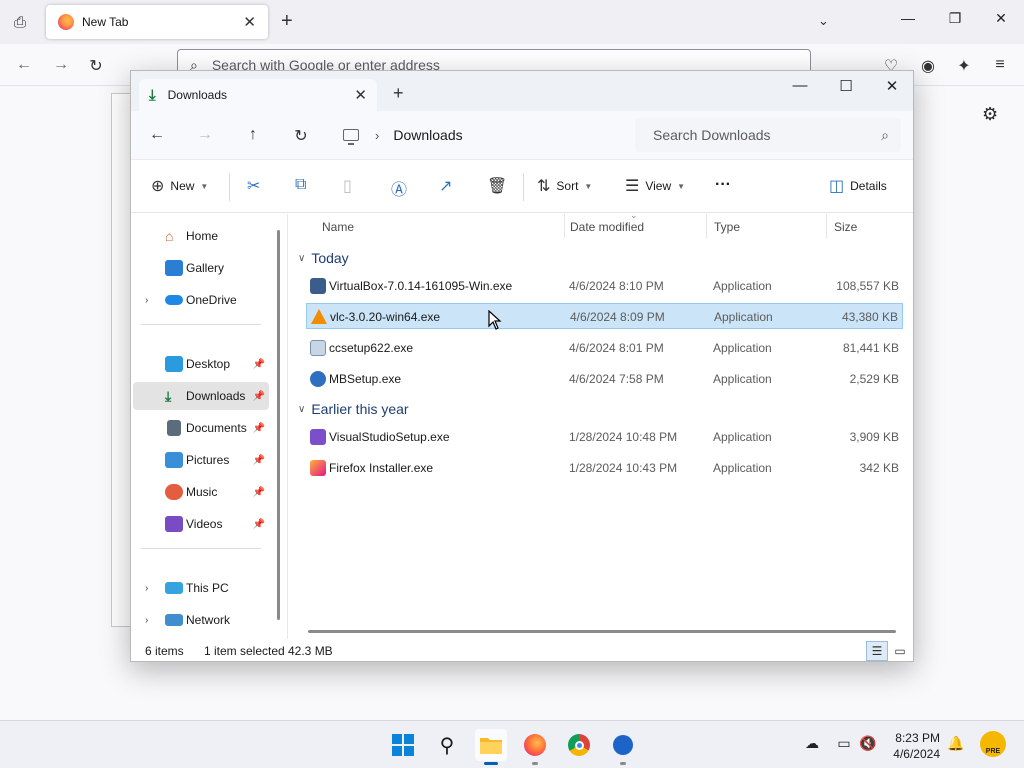  What do you see at coordinates (766, 227) in the screenshot?
I see `column-header-type: Type` at bounding box center [766, 227].